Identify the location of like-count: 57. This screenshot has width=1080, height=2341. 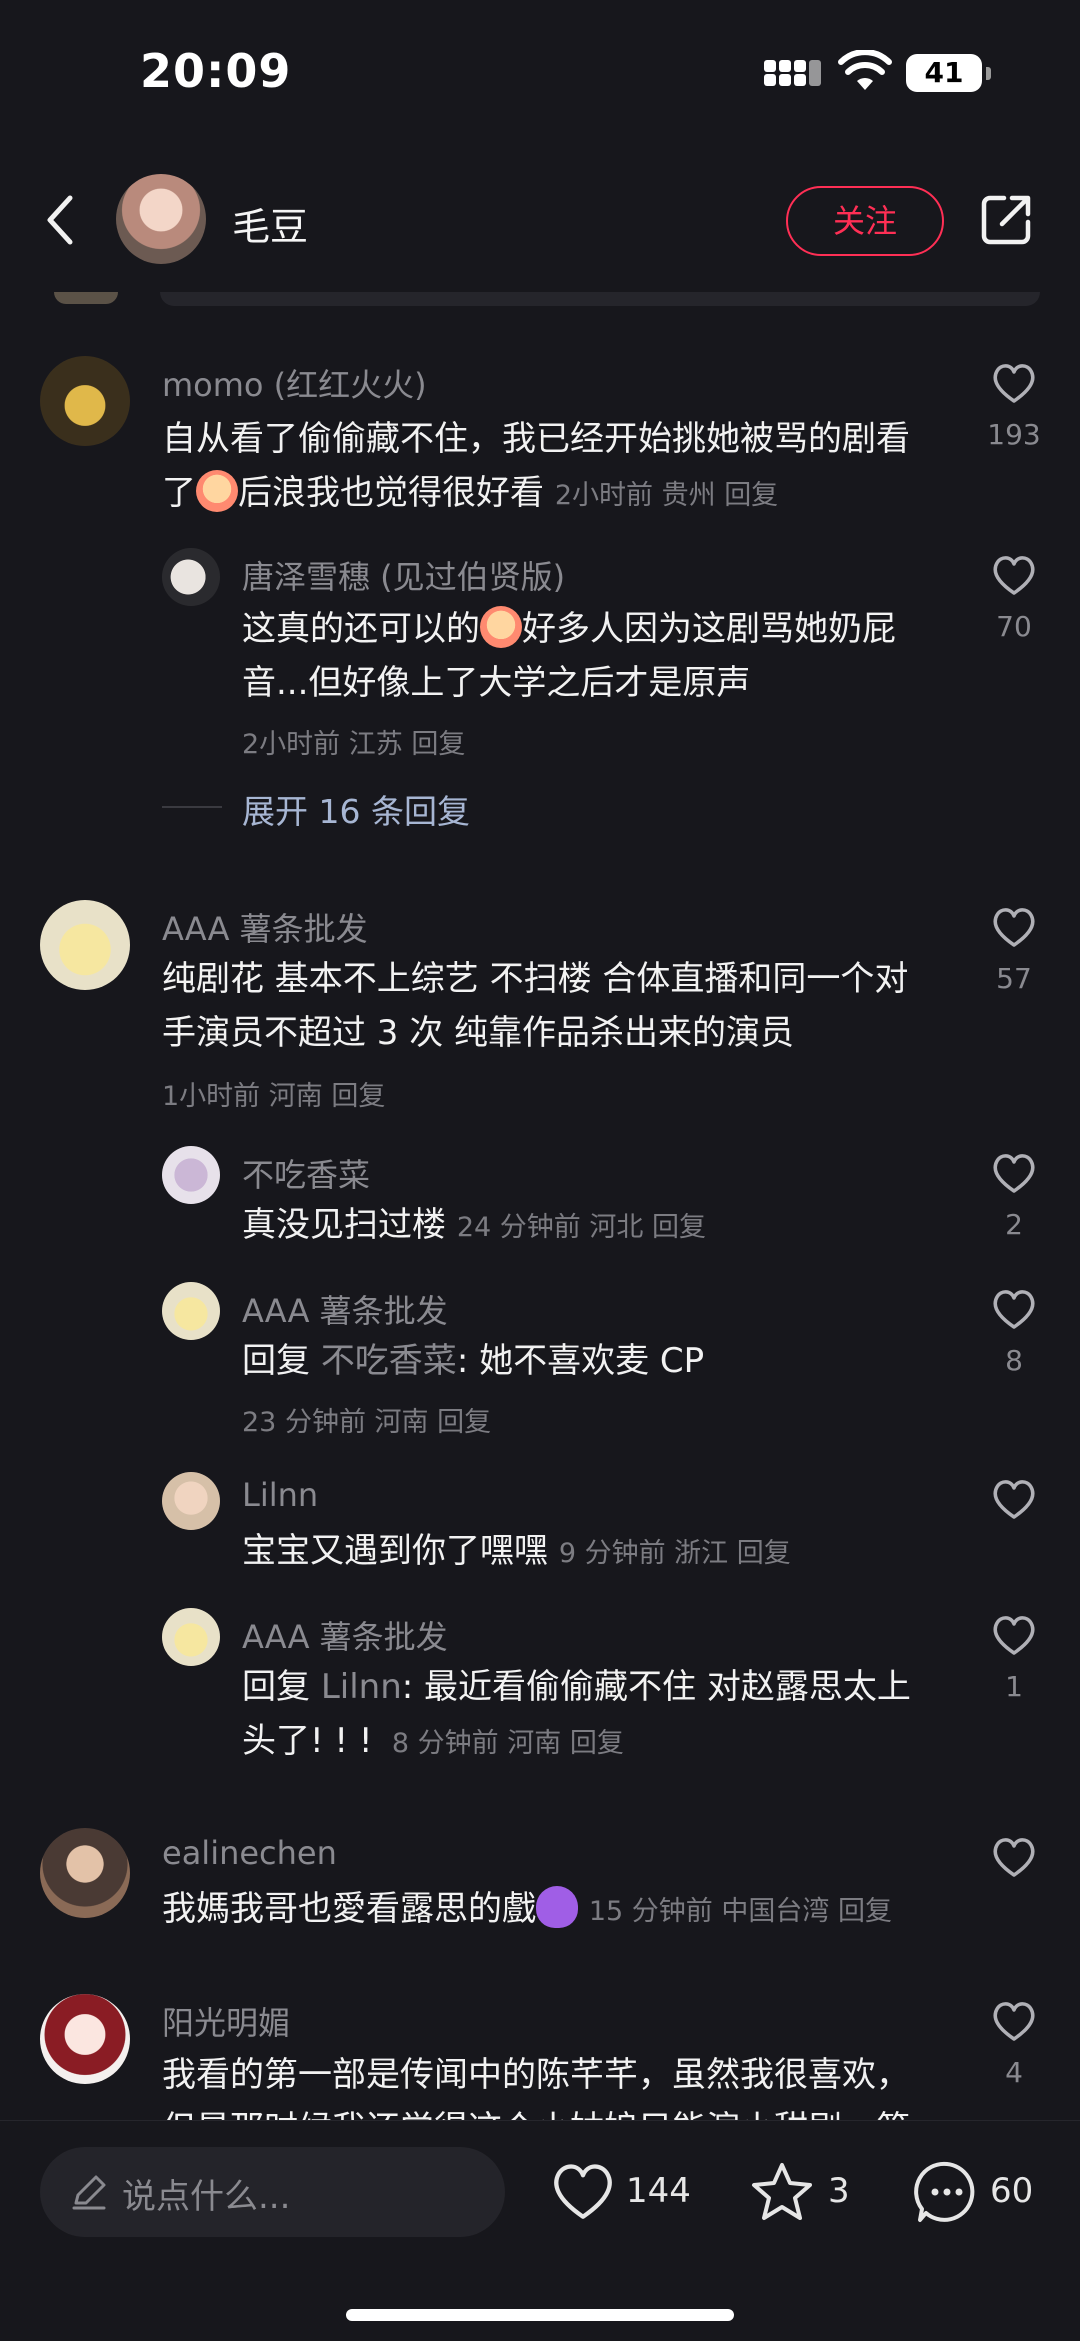
(1014, 978).